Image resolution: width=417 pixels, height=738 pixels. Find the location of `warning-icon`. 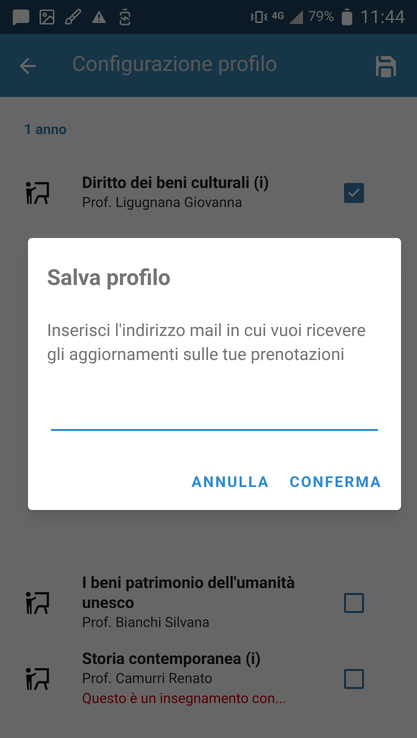

warning-icon is located at coordinates (99, 17).